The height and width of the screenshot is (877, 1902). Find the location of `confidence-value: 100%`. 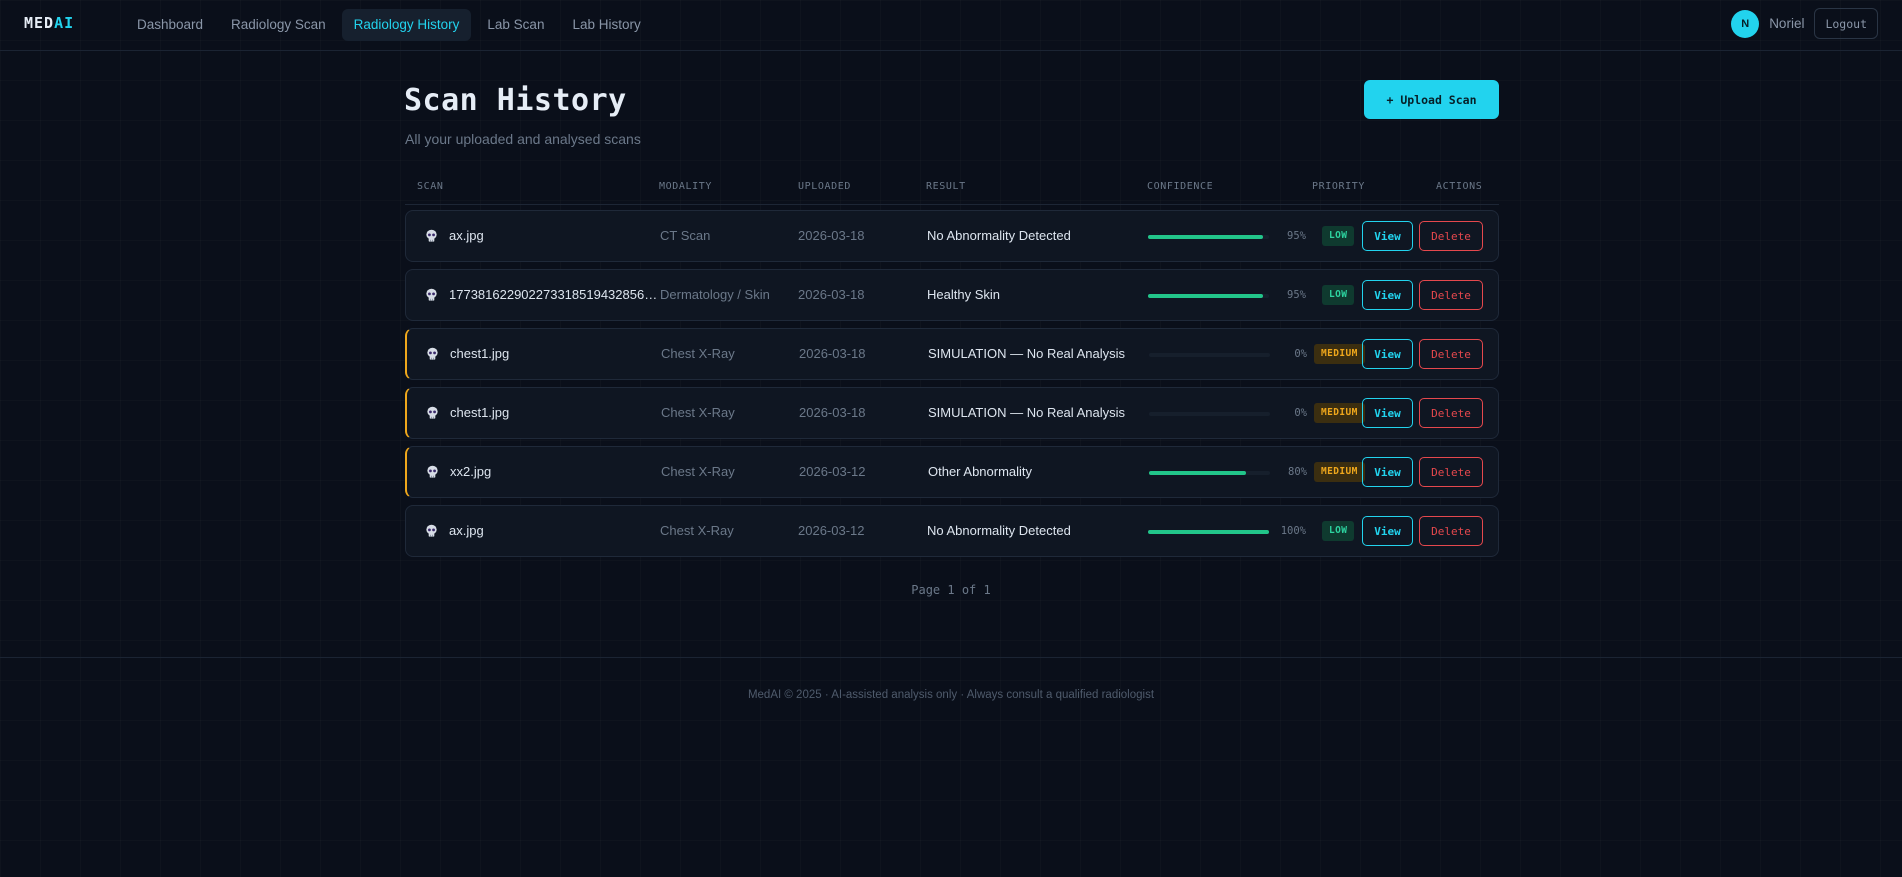

confidence-value: 100% is located at coordinates (1293, 531).